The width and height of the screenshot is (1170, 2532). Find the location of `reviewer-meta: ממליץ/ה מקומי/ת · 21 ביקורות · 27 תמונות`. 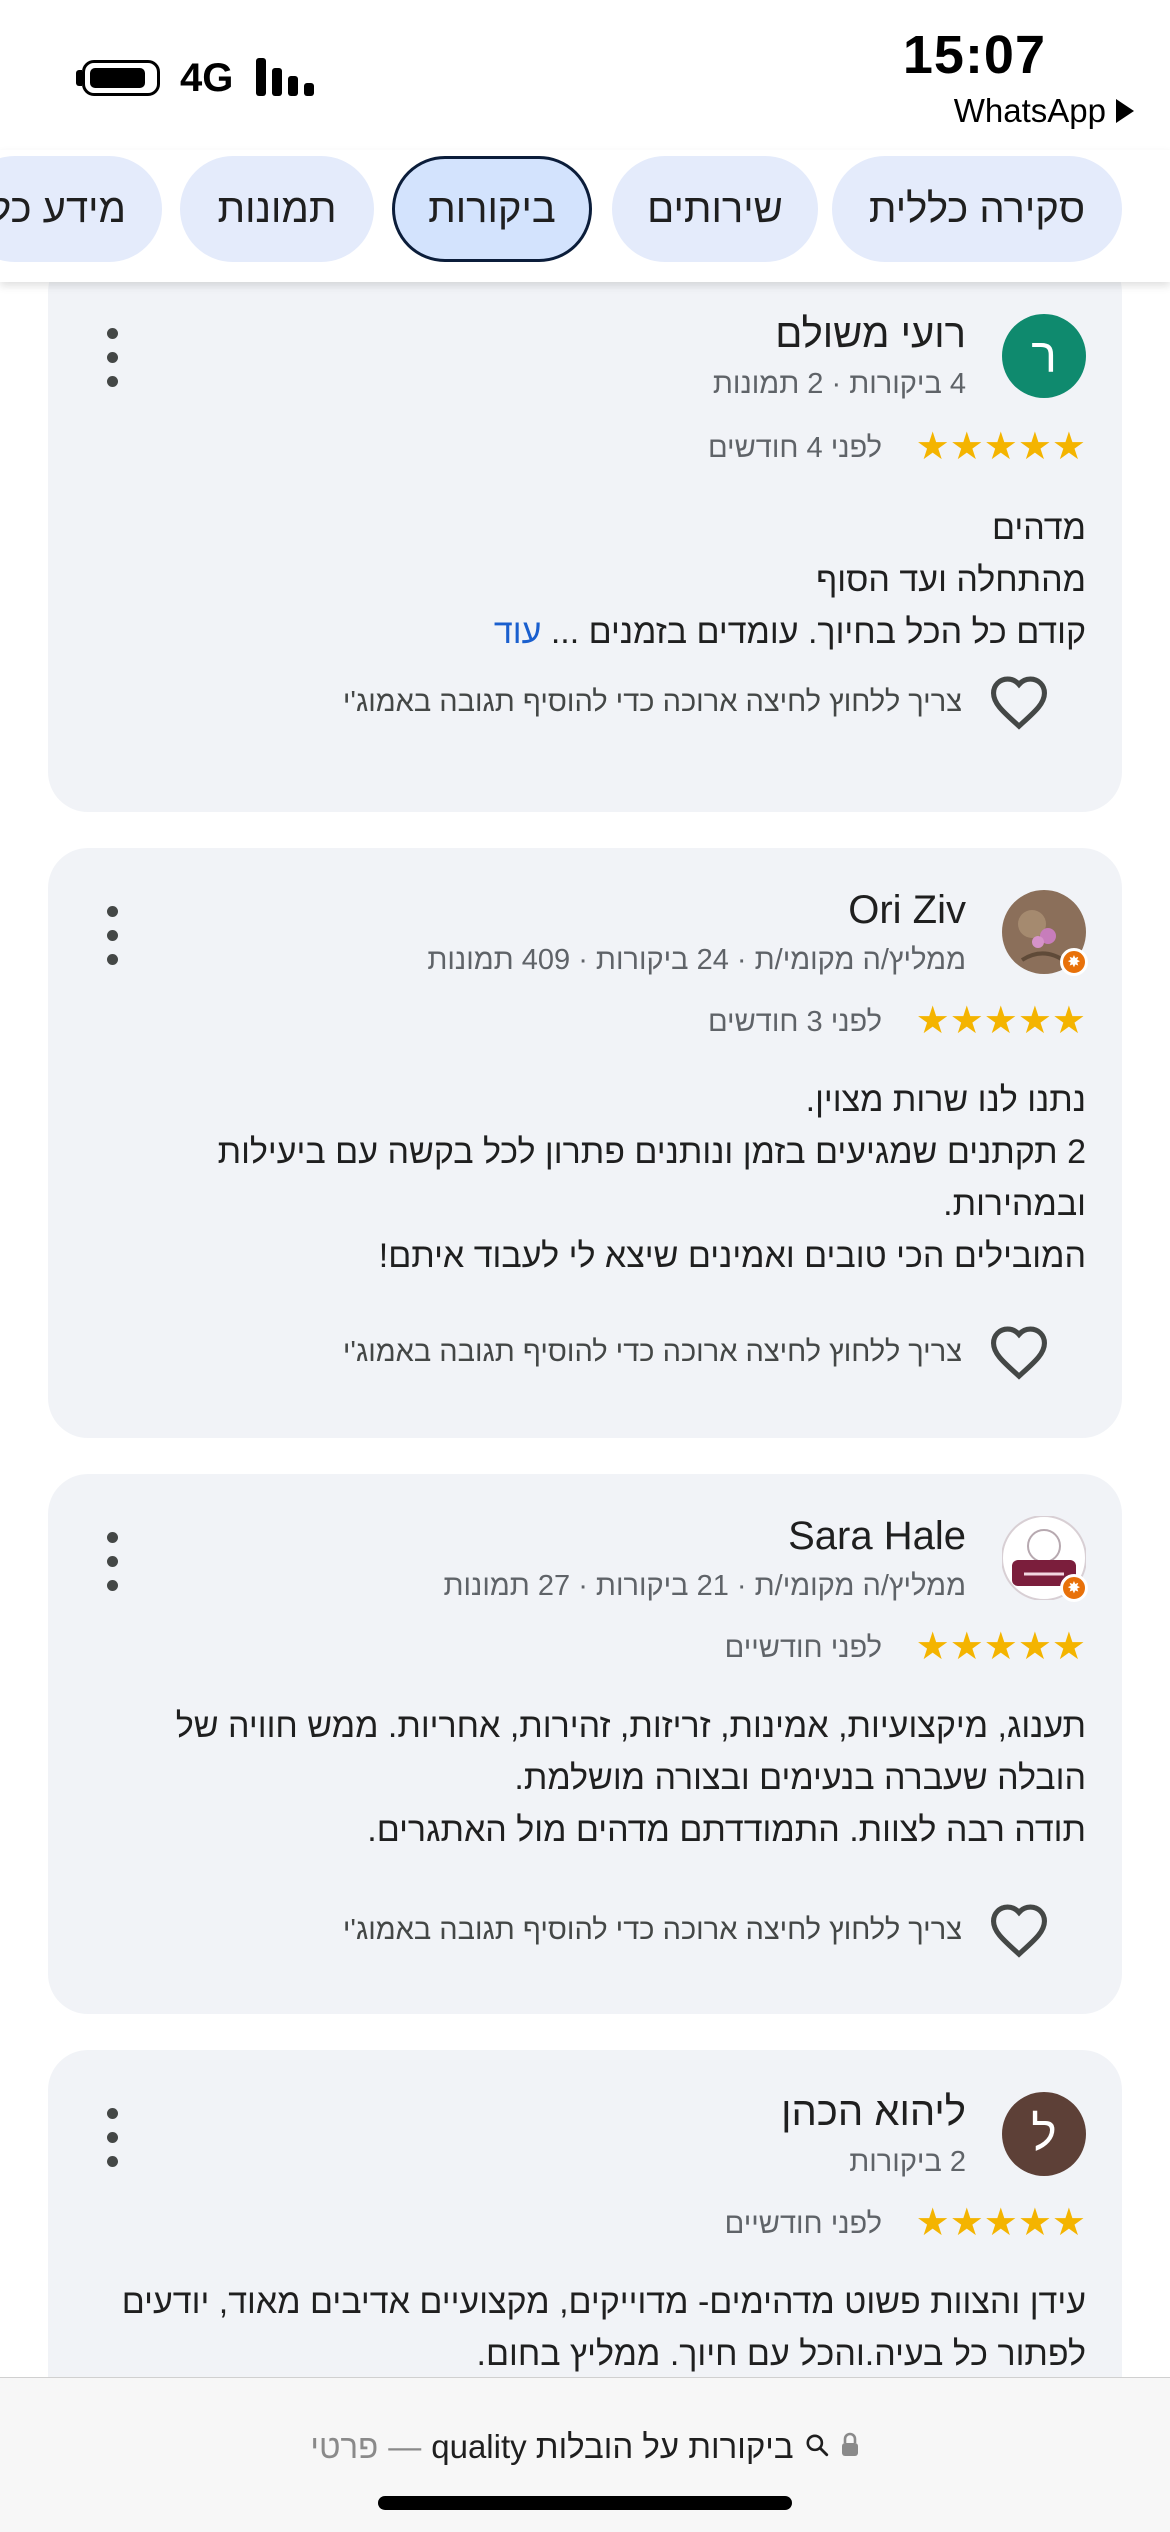

reviewer-meta: ממליץ/ה מקומי/ת · 21 ביקורות · 27 תמונות is located at coordinates (704, 1586).